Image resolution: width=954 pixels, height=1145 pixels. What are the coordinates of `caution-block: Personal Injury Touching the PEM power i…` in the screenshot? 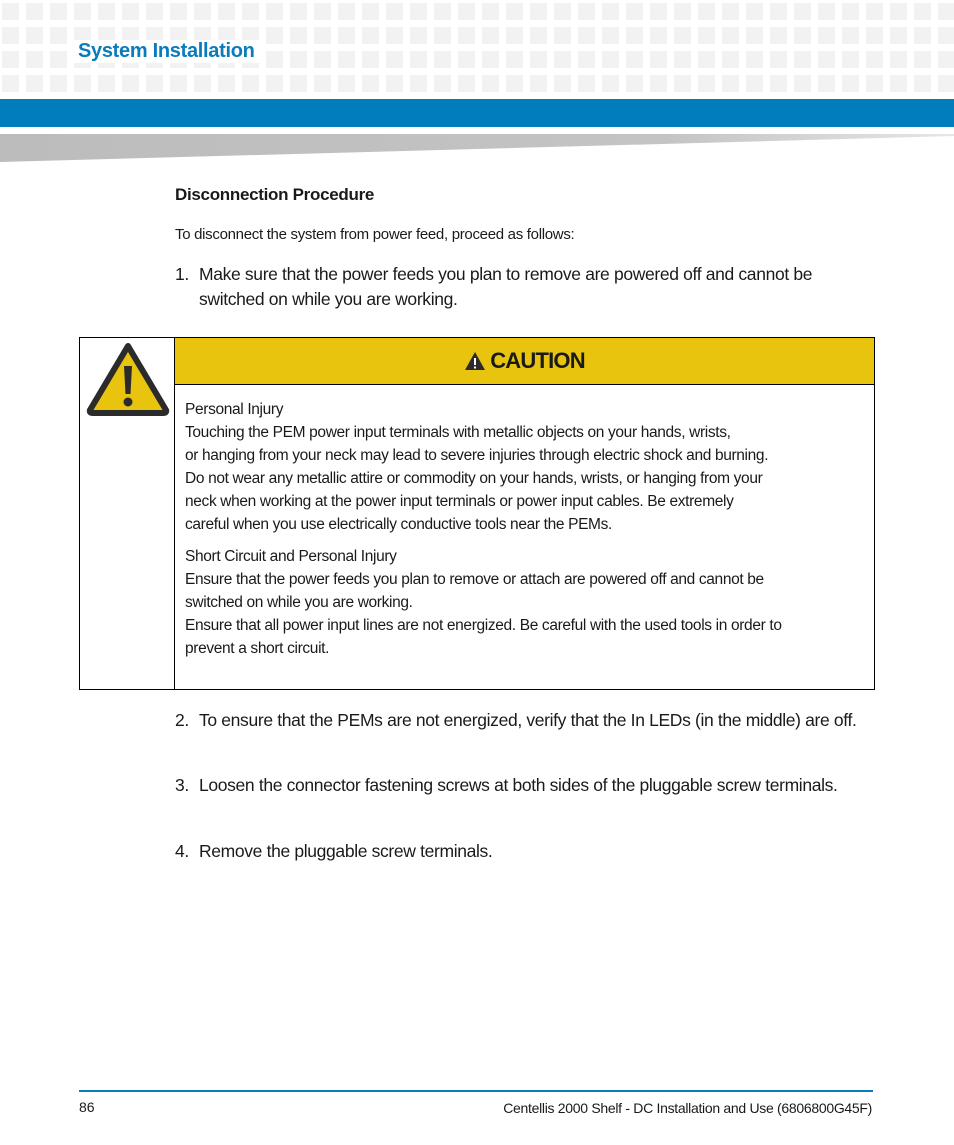 It's located at (524, 467).